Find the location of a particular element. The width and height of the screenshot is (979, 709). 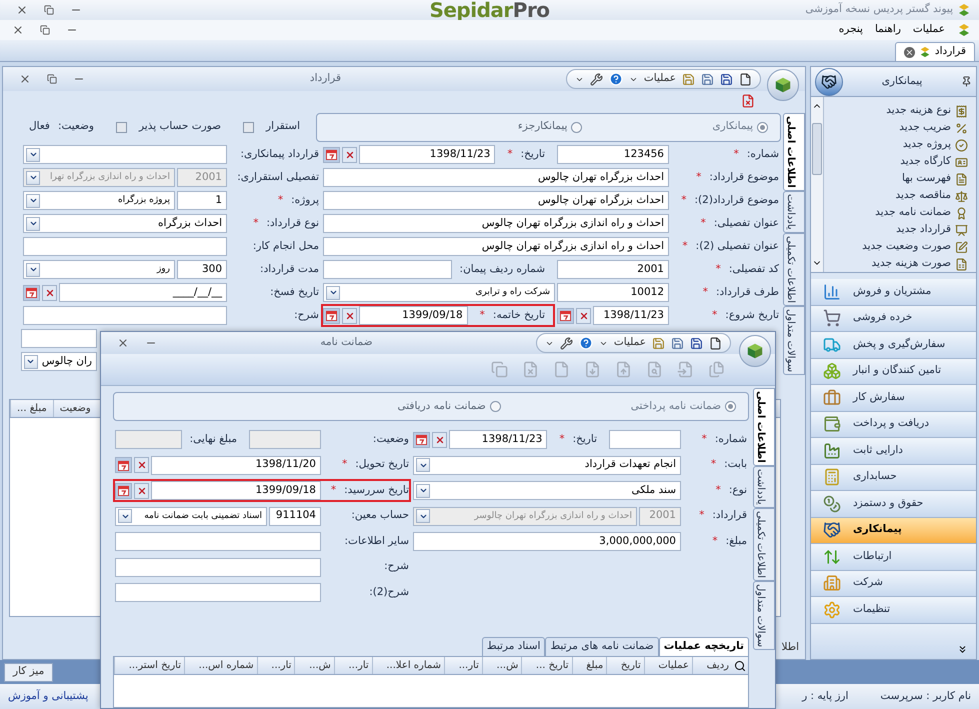

date-field: 1398/11/20 is located at coordinates (236, 465).